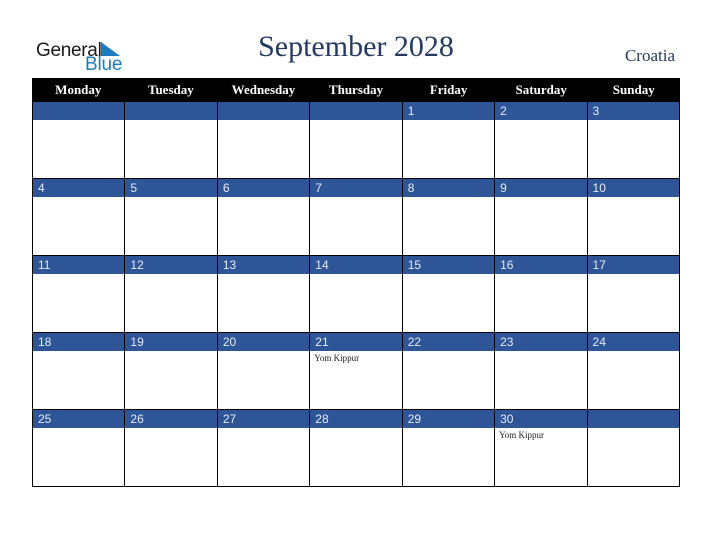 This screenshot has width=712, height=550. What do you see at coordinates (171, 265) in the screenshot?
I see `day-number: 12` at bounding box center [171, 265].